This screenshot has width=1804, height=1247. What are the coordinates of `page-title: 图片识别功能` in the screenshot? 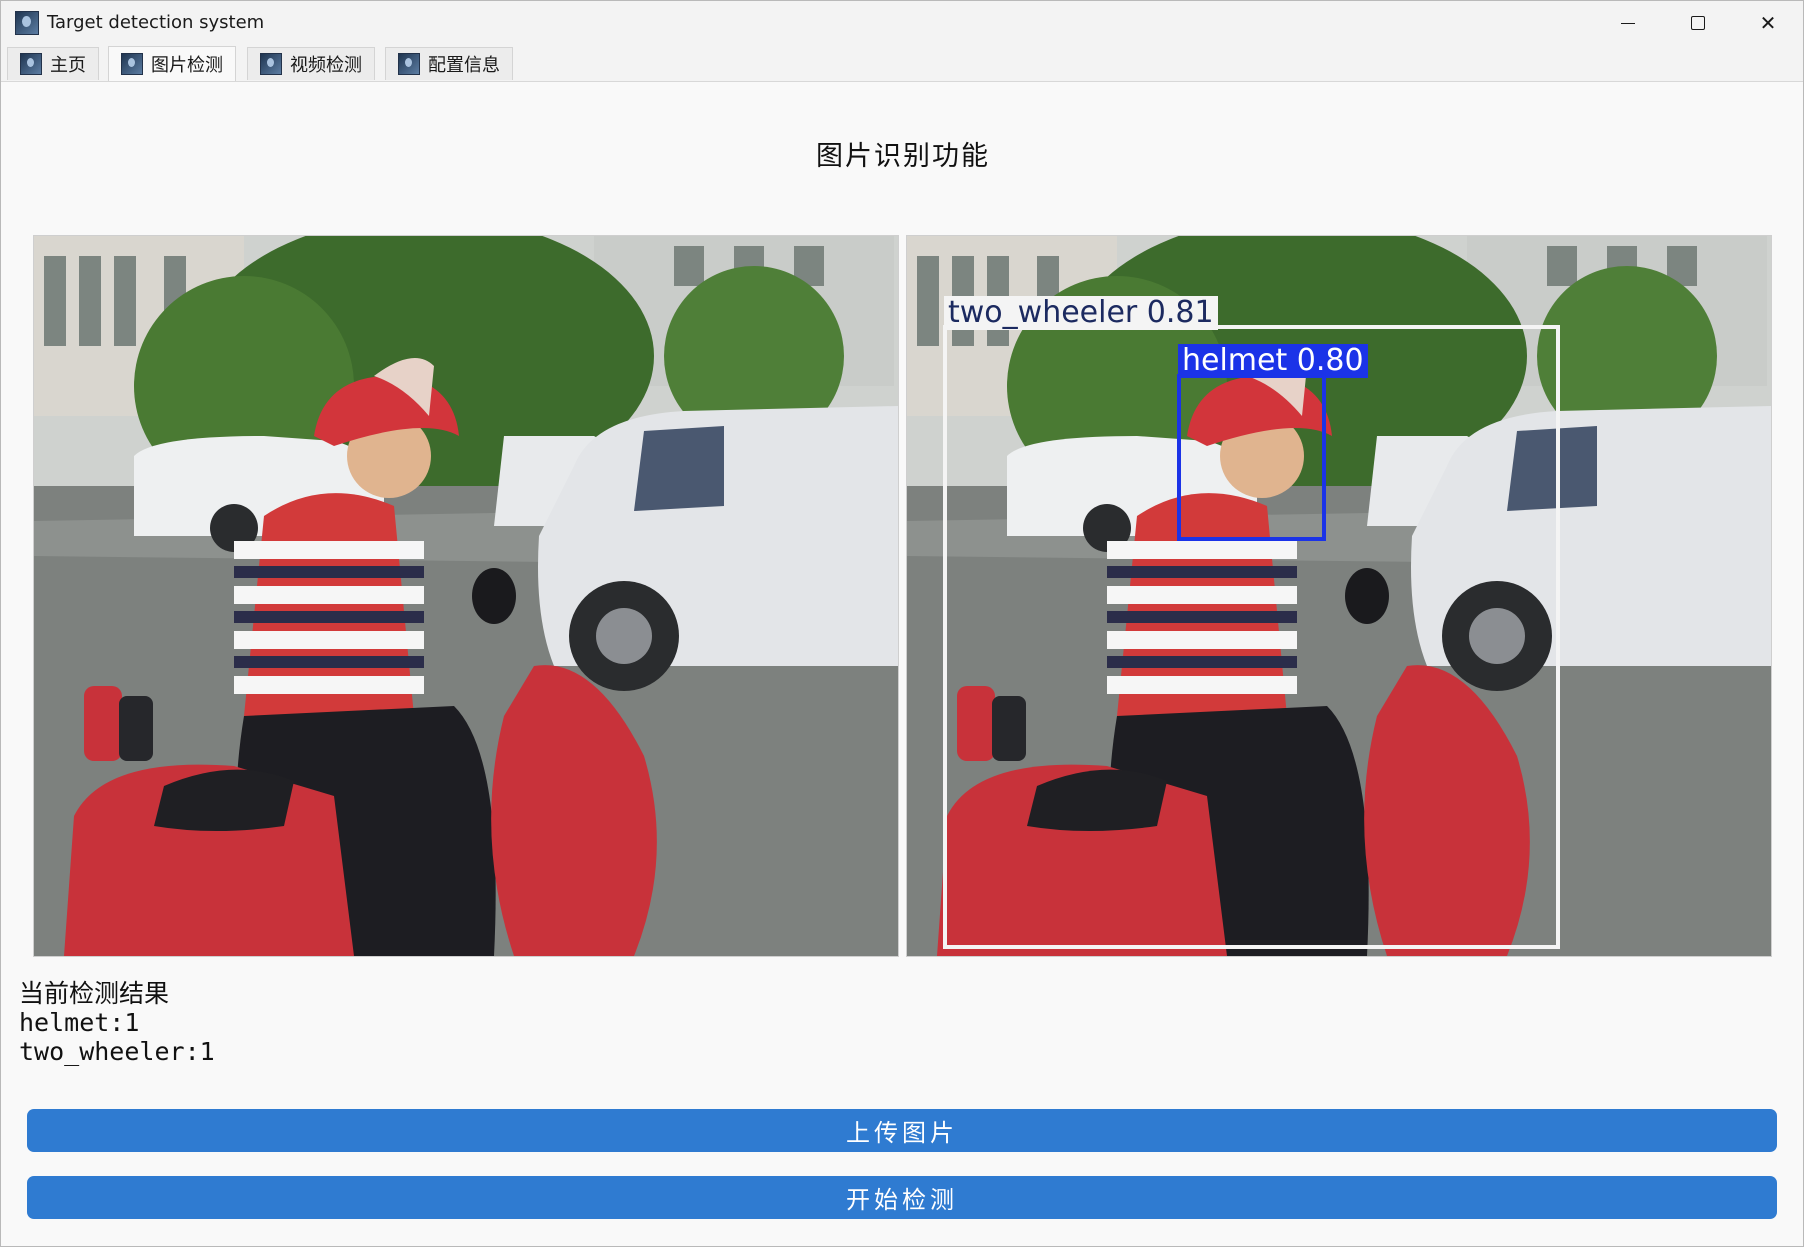 It's located at (903, 156).